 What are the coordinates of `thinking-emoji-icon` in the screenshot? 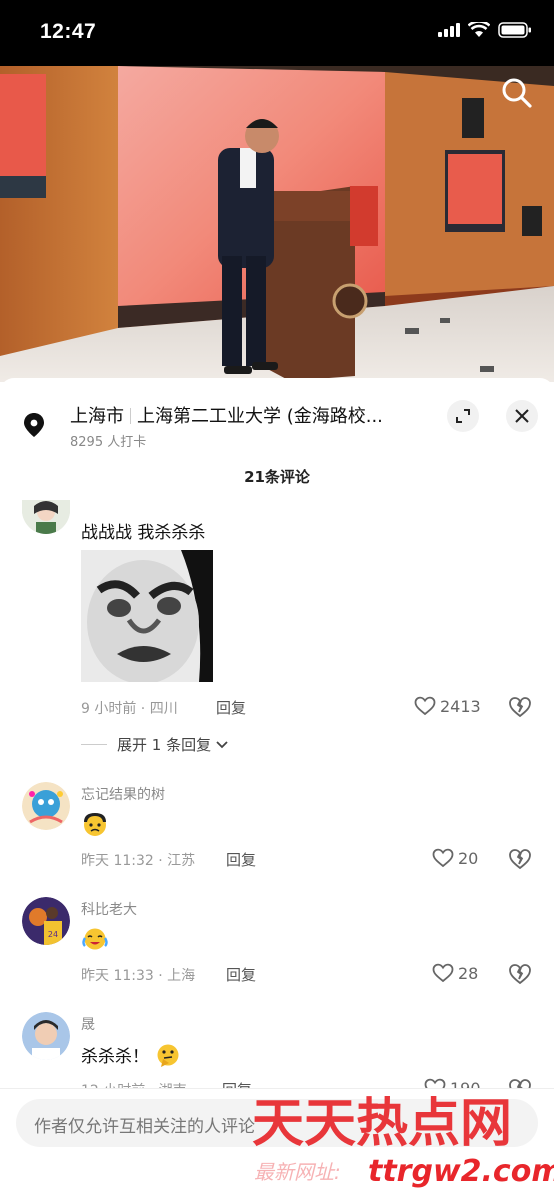 It's located at (168, 1055).